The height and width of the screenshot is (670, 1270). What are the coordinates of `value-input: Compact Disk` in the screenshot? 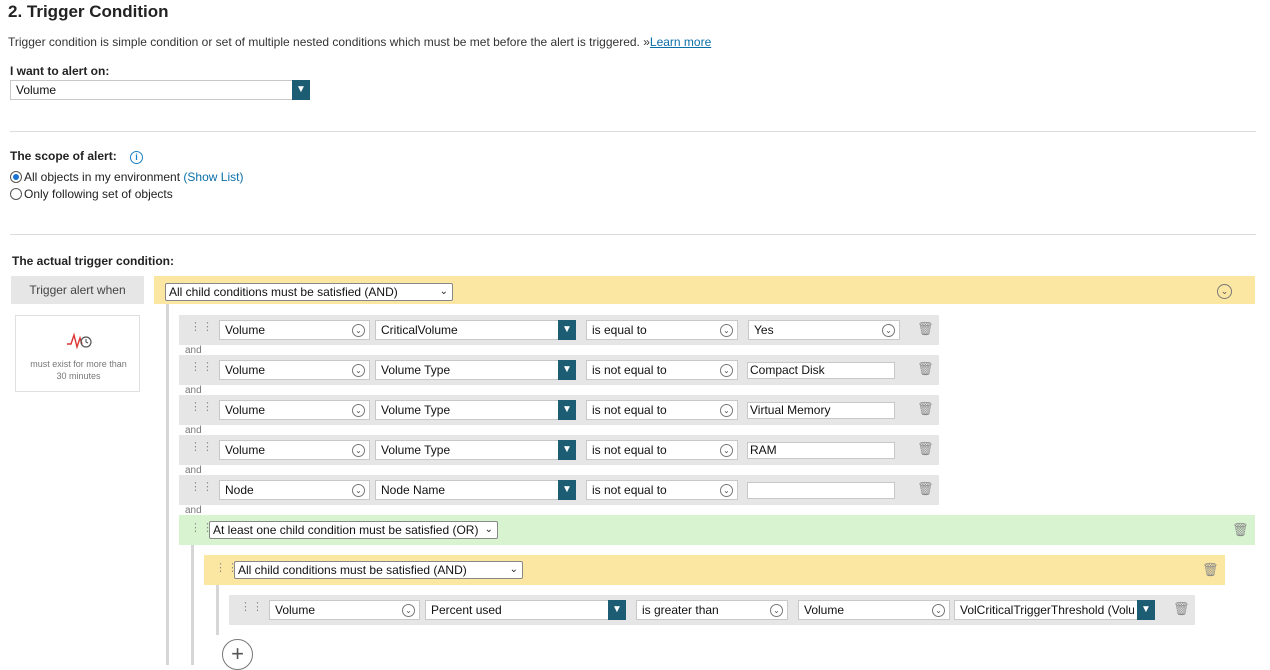 It's located at (821, 370).